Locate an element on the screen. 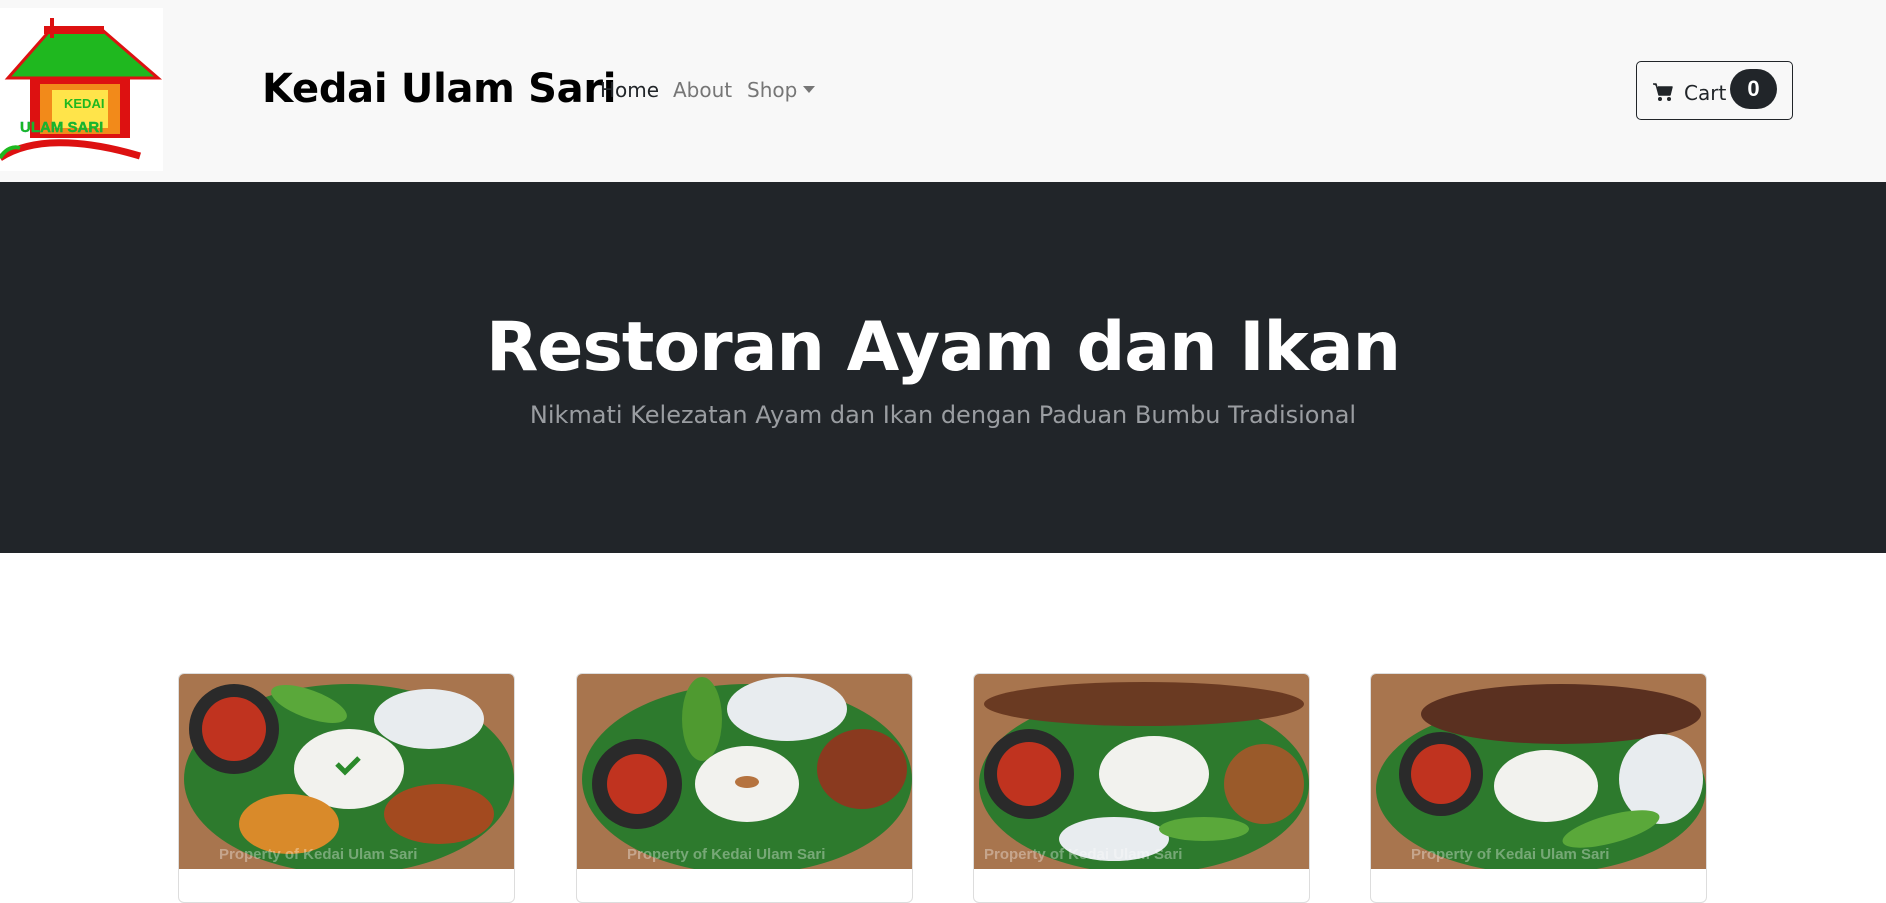 Image resolution: width=1886 pixels, height=903 pixels. hero-title: Restoran Ayam dan Ikan is located at coordinates (943, 347).